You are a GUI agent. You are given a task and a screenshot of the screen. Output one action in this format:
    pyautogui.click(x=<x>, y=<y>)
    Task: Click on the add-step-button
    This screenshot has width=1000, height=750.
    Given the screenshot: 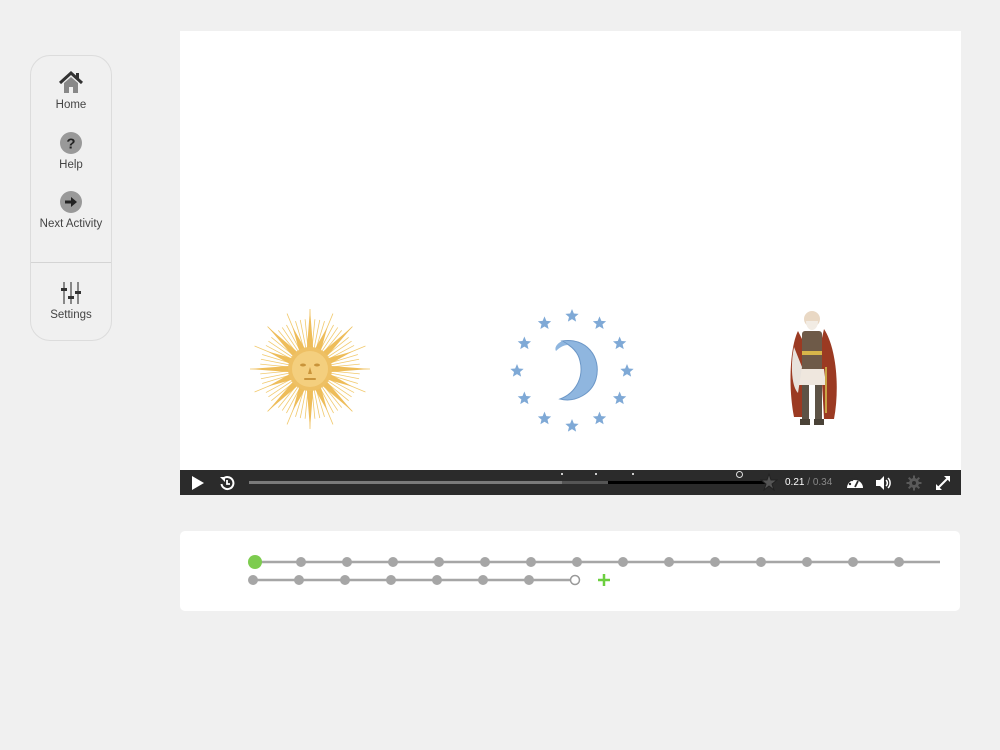 What is the action you would take?
    pyautogui.click(x=604, y=580)
    